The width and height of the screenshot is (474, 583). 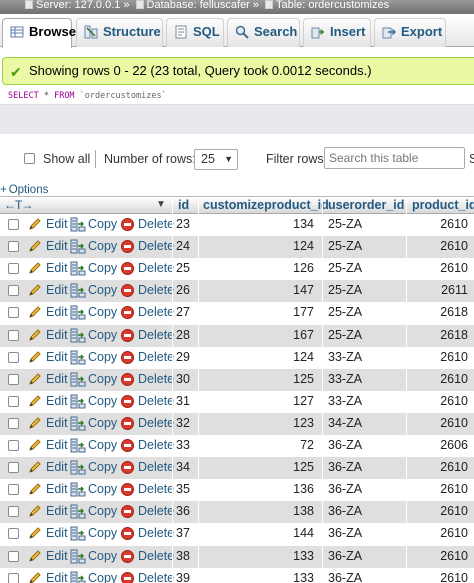 I want to click on cell-id: 32, so click(x=183, y=423).